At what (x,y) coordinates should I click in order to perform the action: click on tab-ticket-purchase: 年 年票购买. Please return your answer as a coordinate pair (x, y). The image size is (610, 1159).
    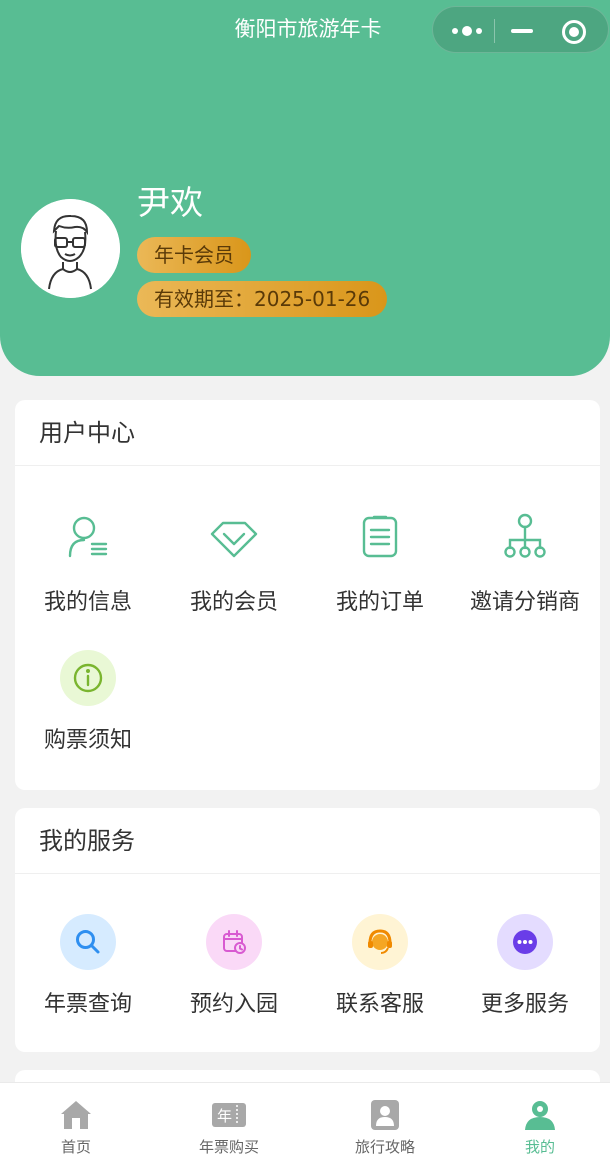
    Looking at the image, I should click on (229, 1121).